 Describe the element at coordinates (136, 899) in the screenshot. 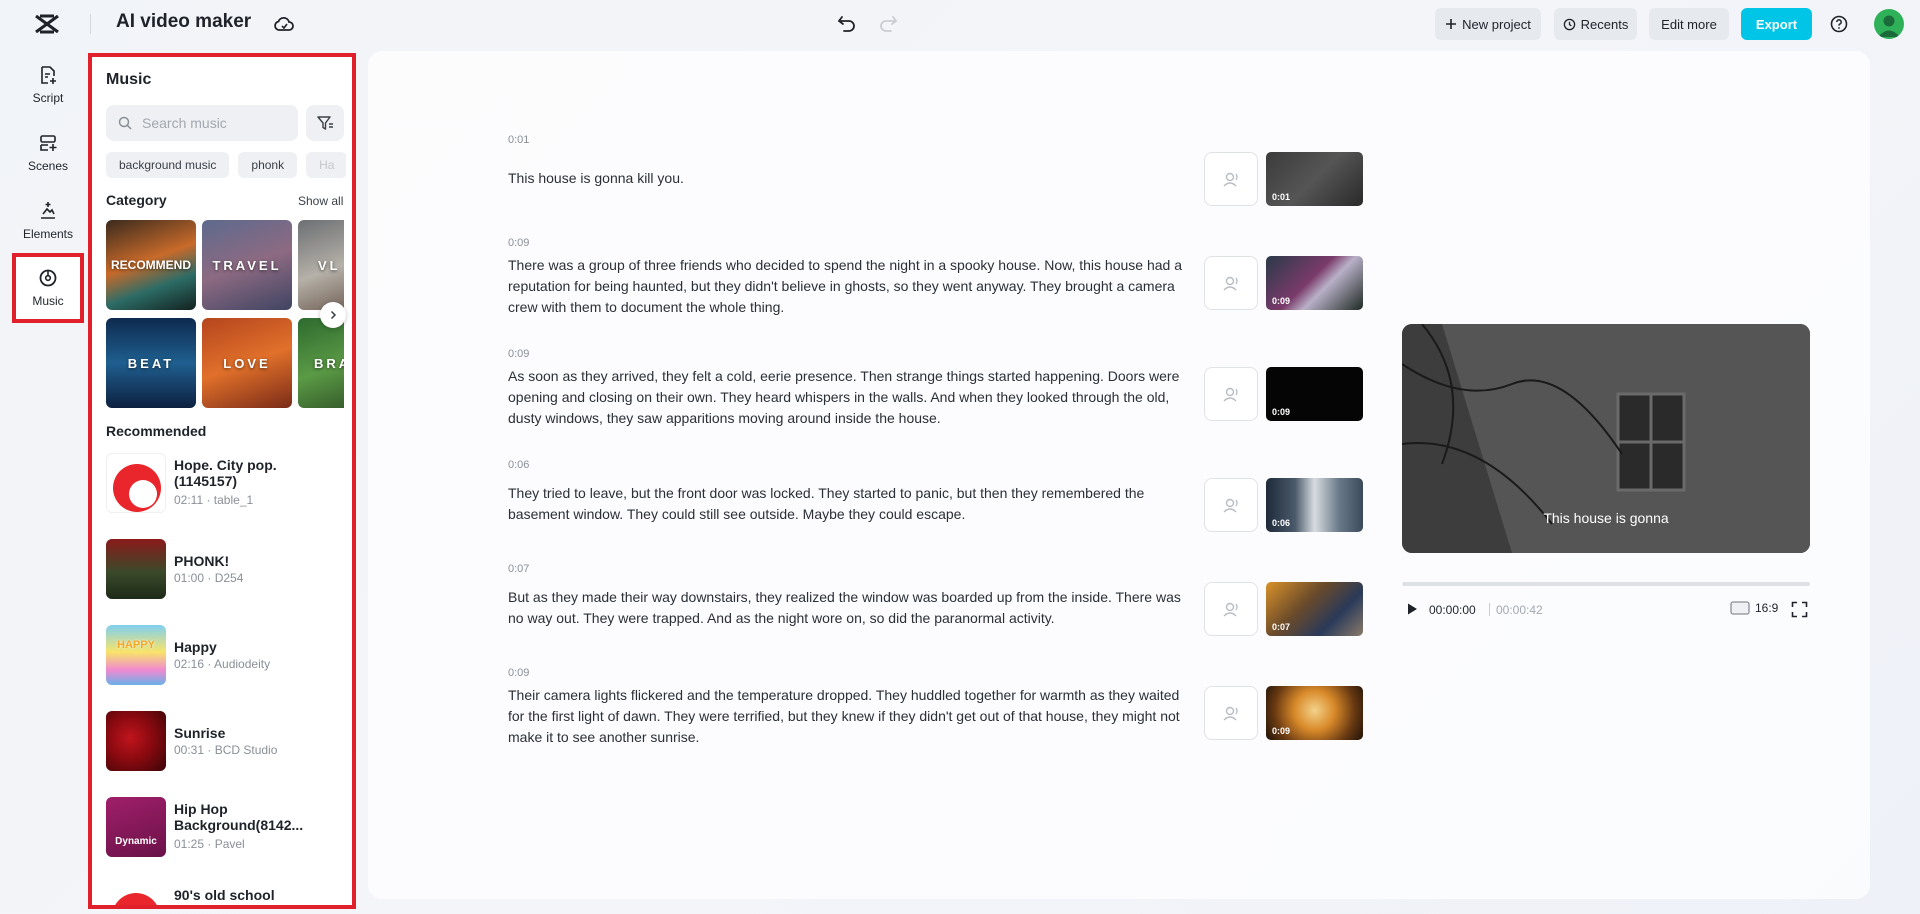

I see `music-thumb-art` at that location.